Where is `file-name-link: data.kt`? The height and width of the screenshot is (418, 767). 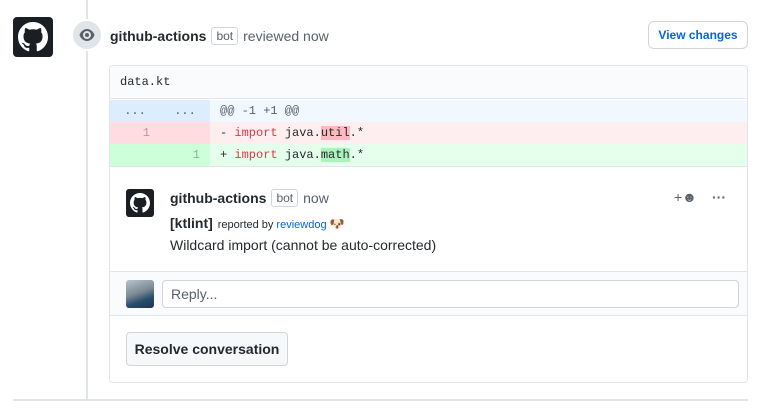 file-name-link: data.kt is located at coordinates (145, 82).